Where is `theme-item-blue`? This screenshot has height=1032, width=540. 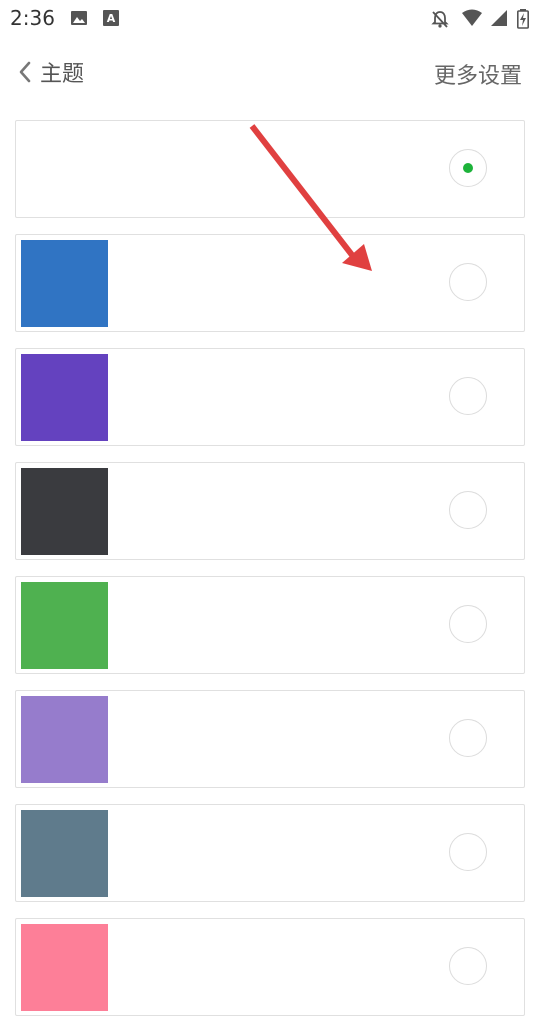
theme-item-blue is located at coordinates (270, 283).